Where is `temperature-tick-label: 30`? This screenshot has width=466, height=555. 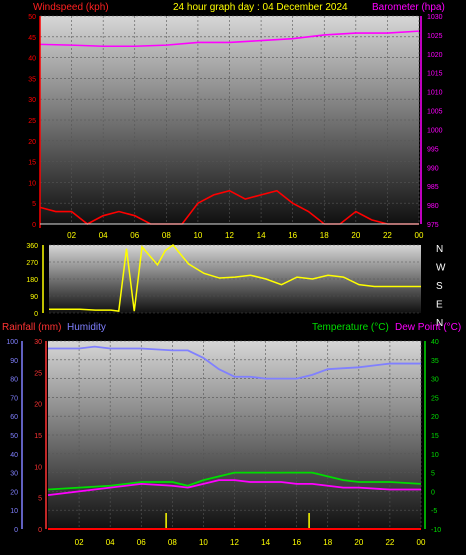
temperature-tick-label: 30 is located at coordinates (435, 380).